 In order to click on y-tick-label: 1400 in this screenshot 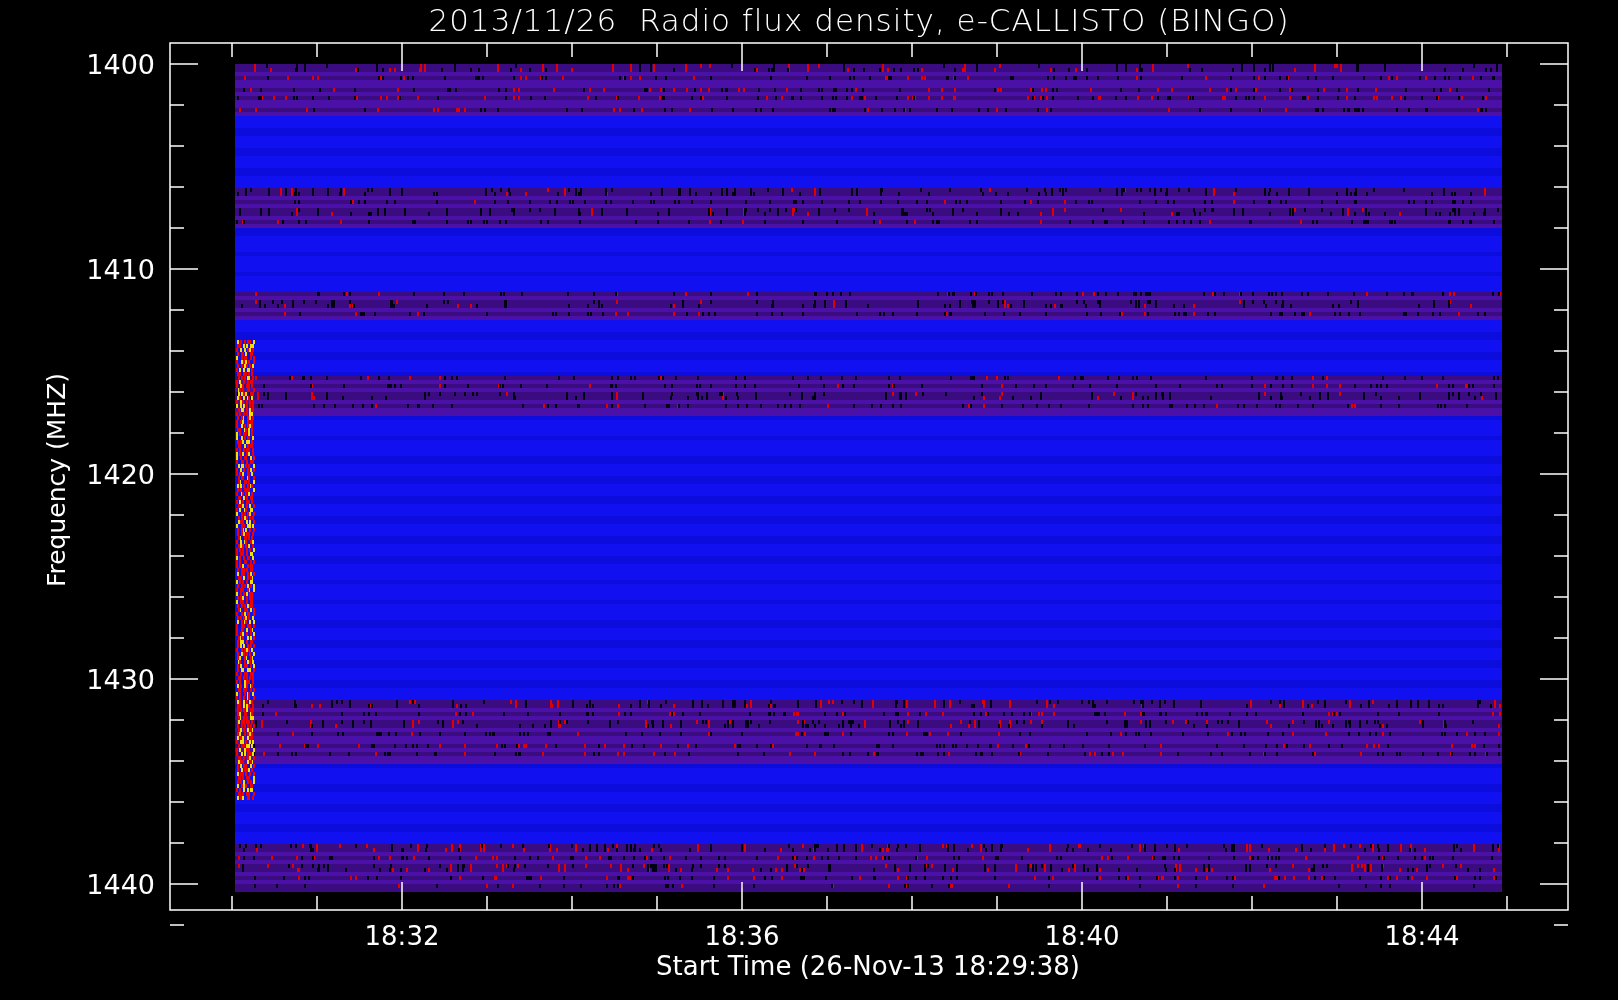, I will do `click(120, 64)`.